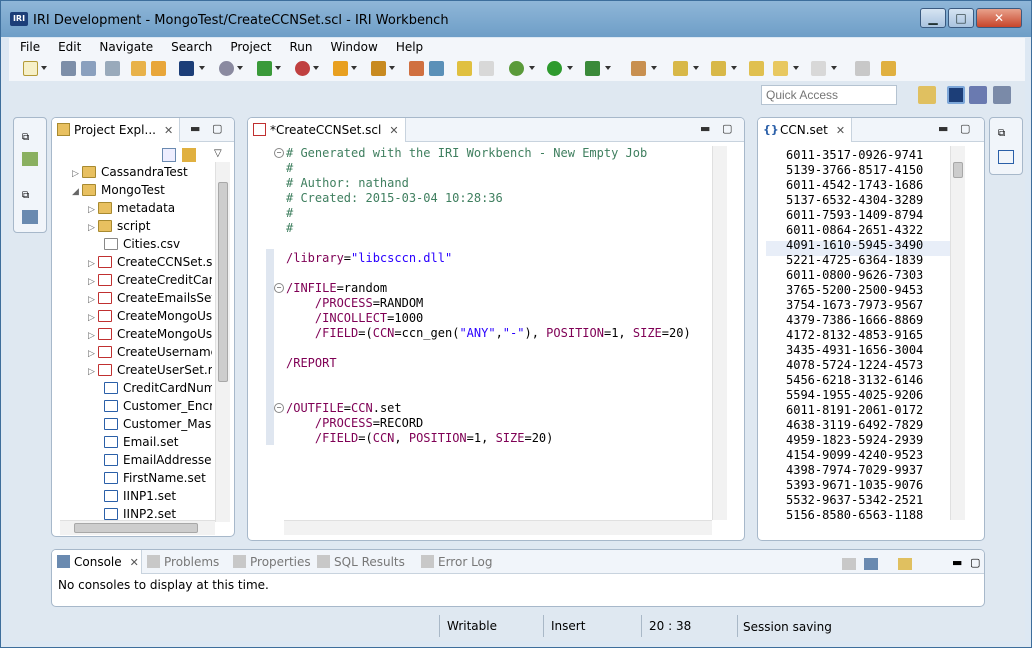 The width and height of the screenshot is (1032, 648). Describe the element at coordinates (888, 68) in the screenshot. I see `brush-icon` at that location.